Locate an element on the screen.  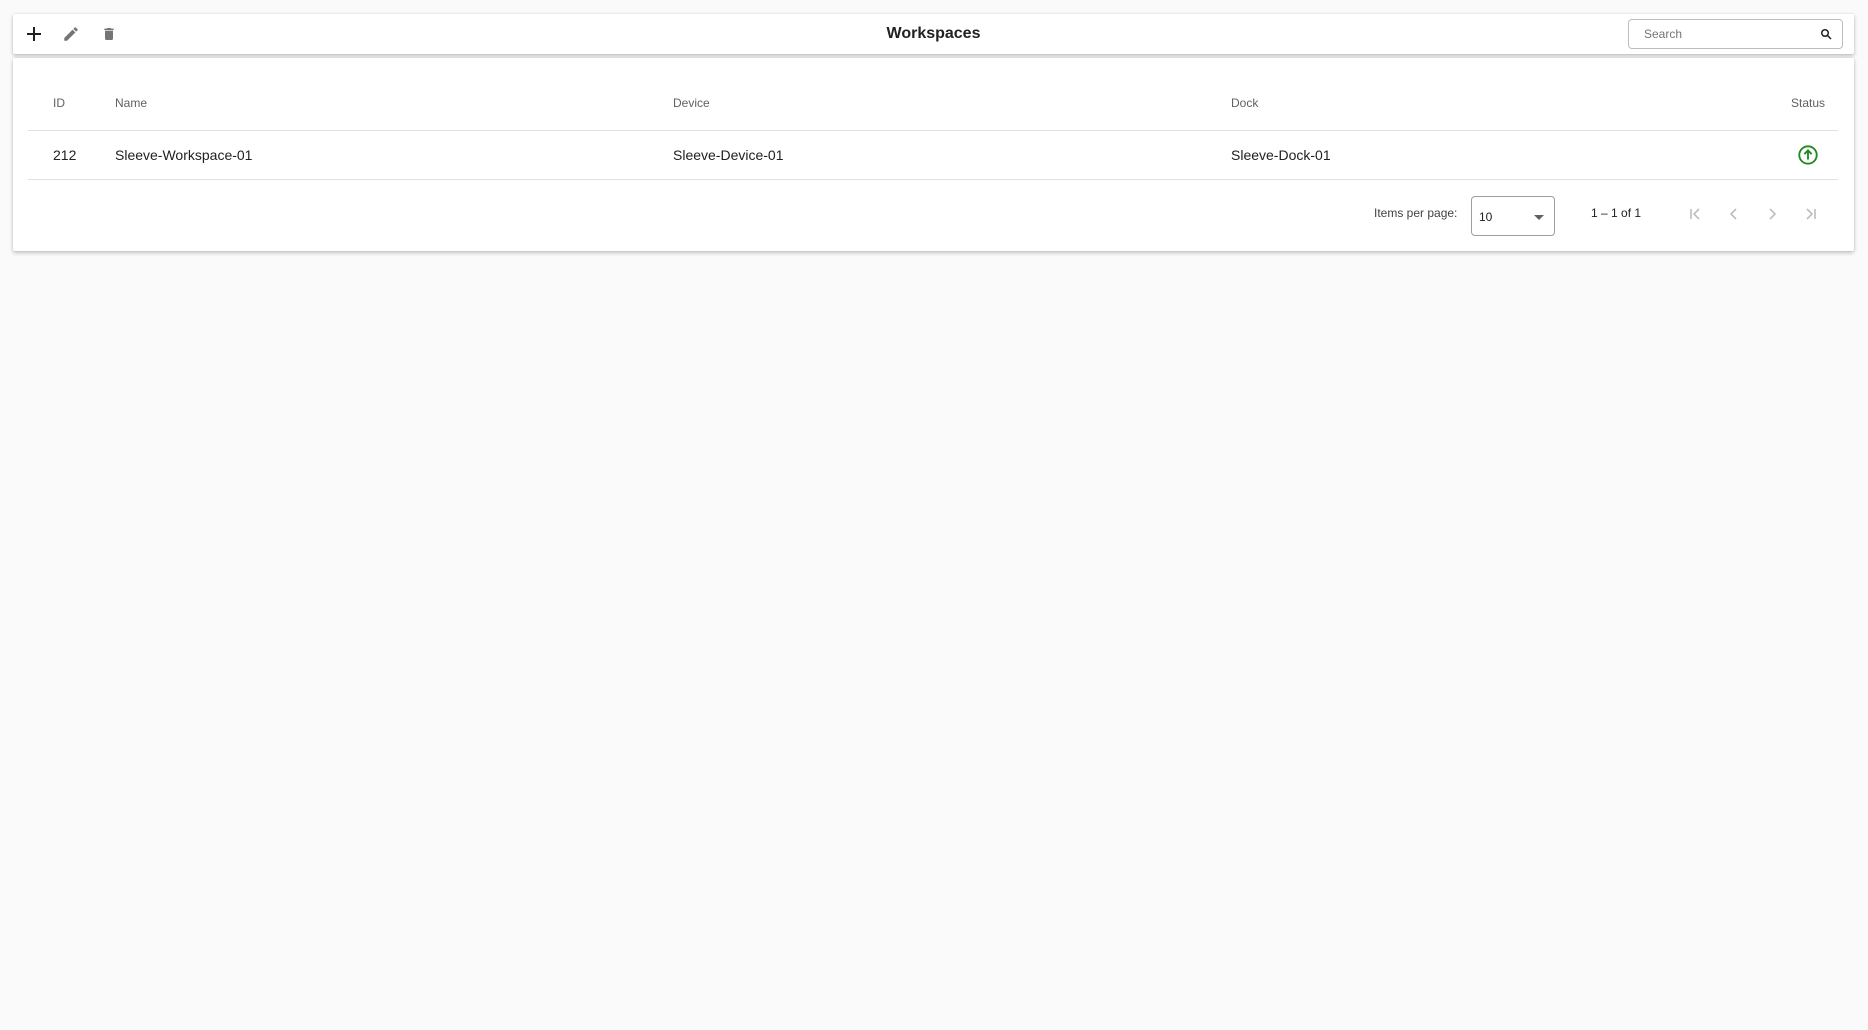
column-header-status: Status is located at coordinates (1808, 103).